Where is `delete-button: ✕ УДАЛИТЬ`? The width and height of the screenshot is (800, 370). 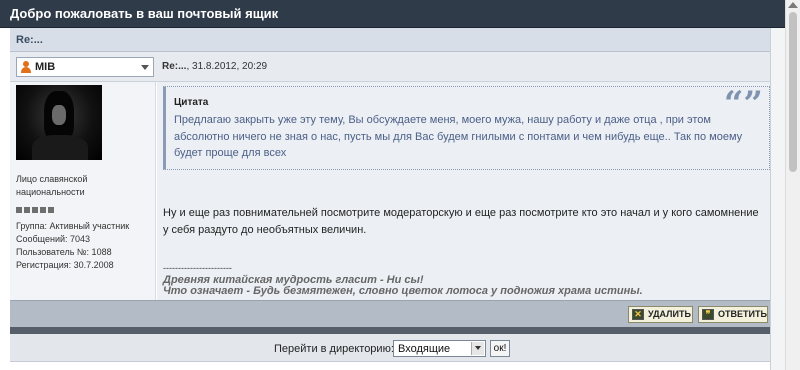 delete-button: ✕ УДАЛИТЬ is located at coordinates (660, 314).